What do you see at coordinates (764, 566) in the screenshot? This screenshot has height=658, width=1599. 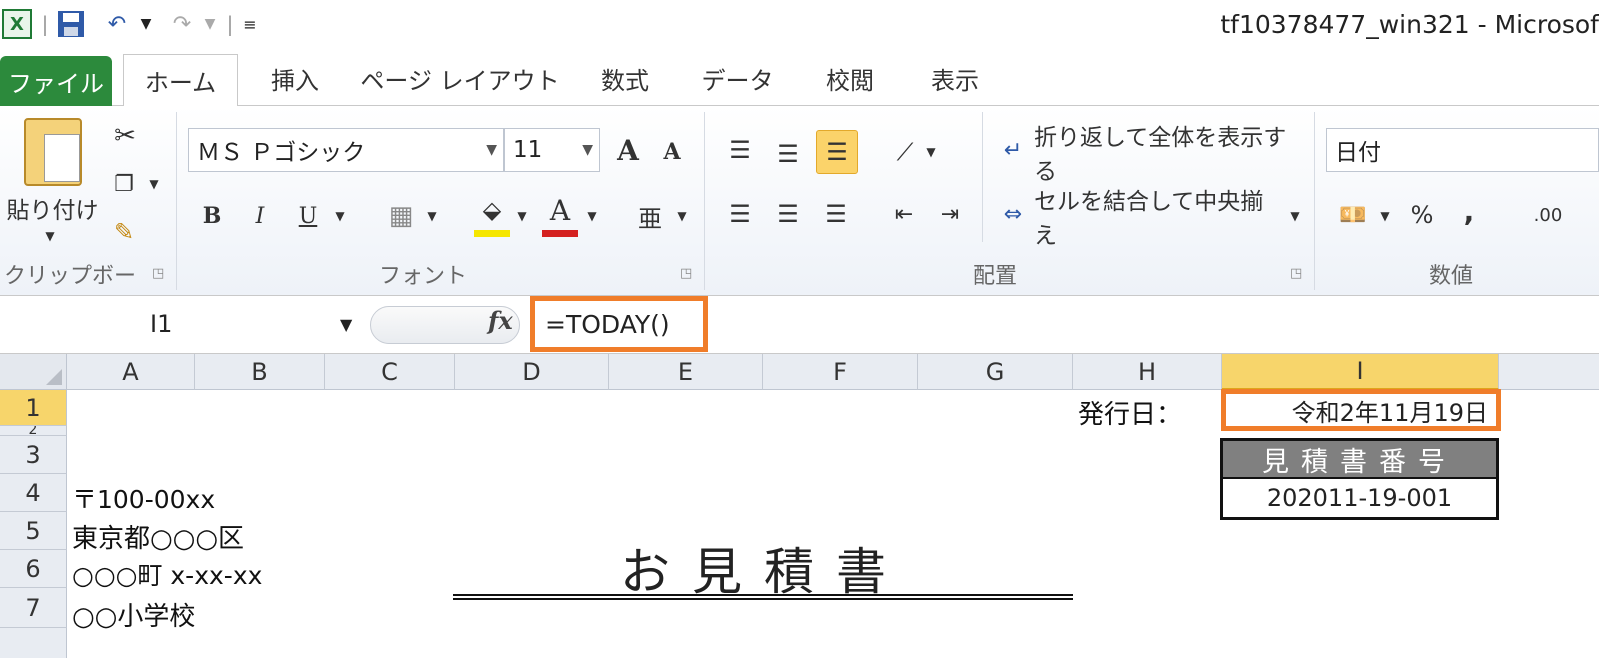 I see `document-title: お見積書` at bounding box center [764, 566].